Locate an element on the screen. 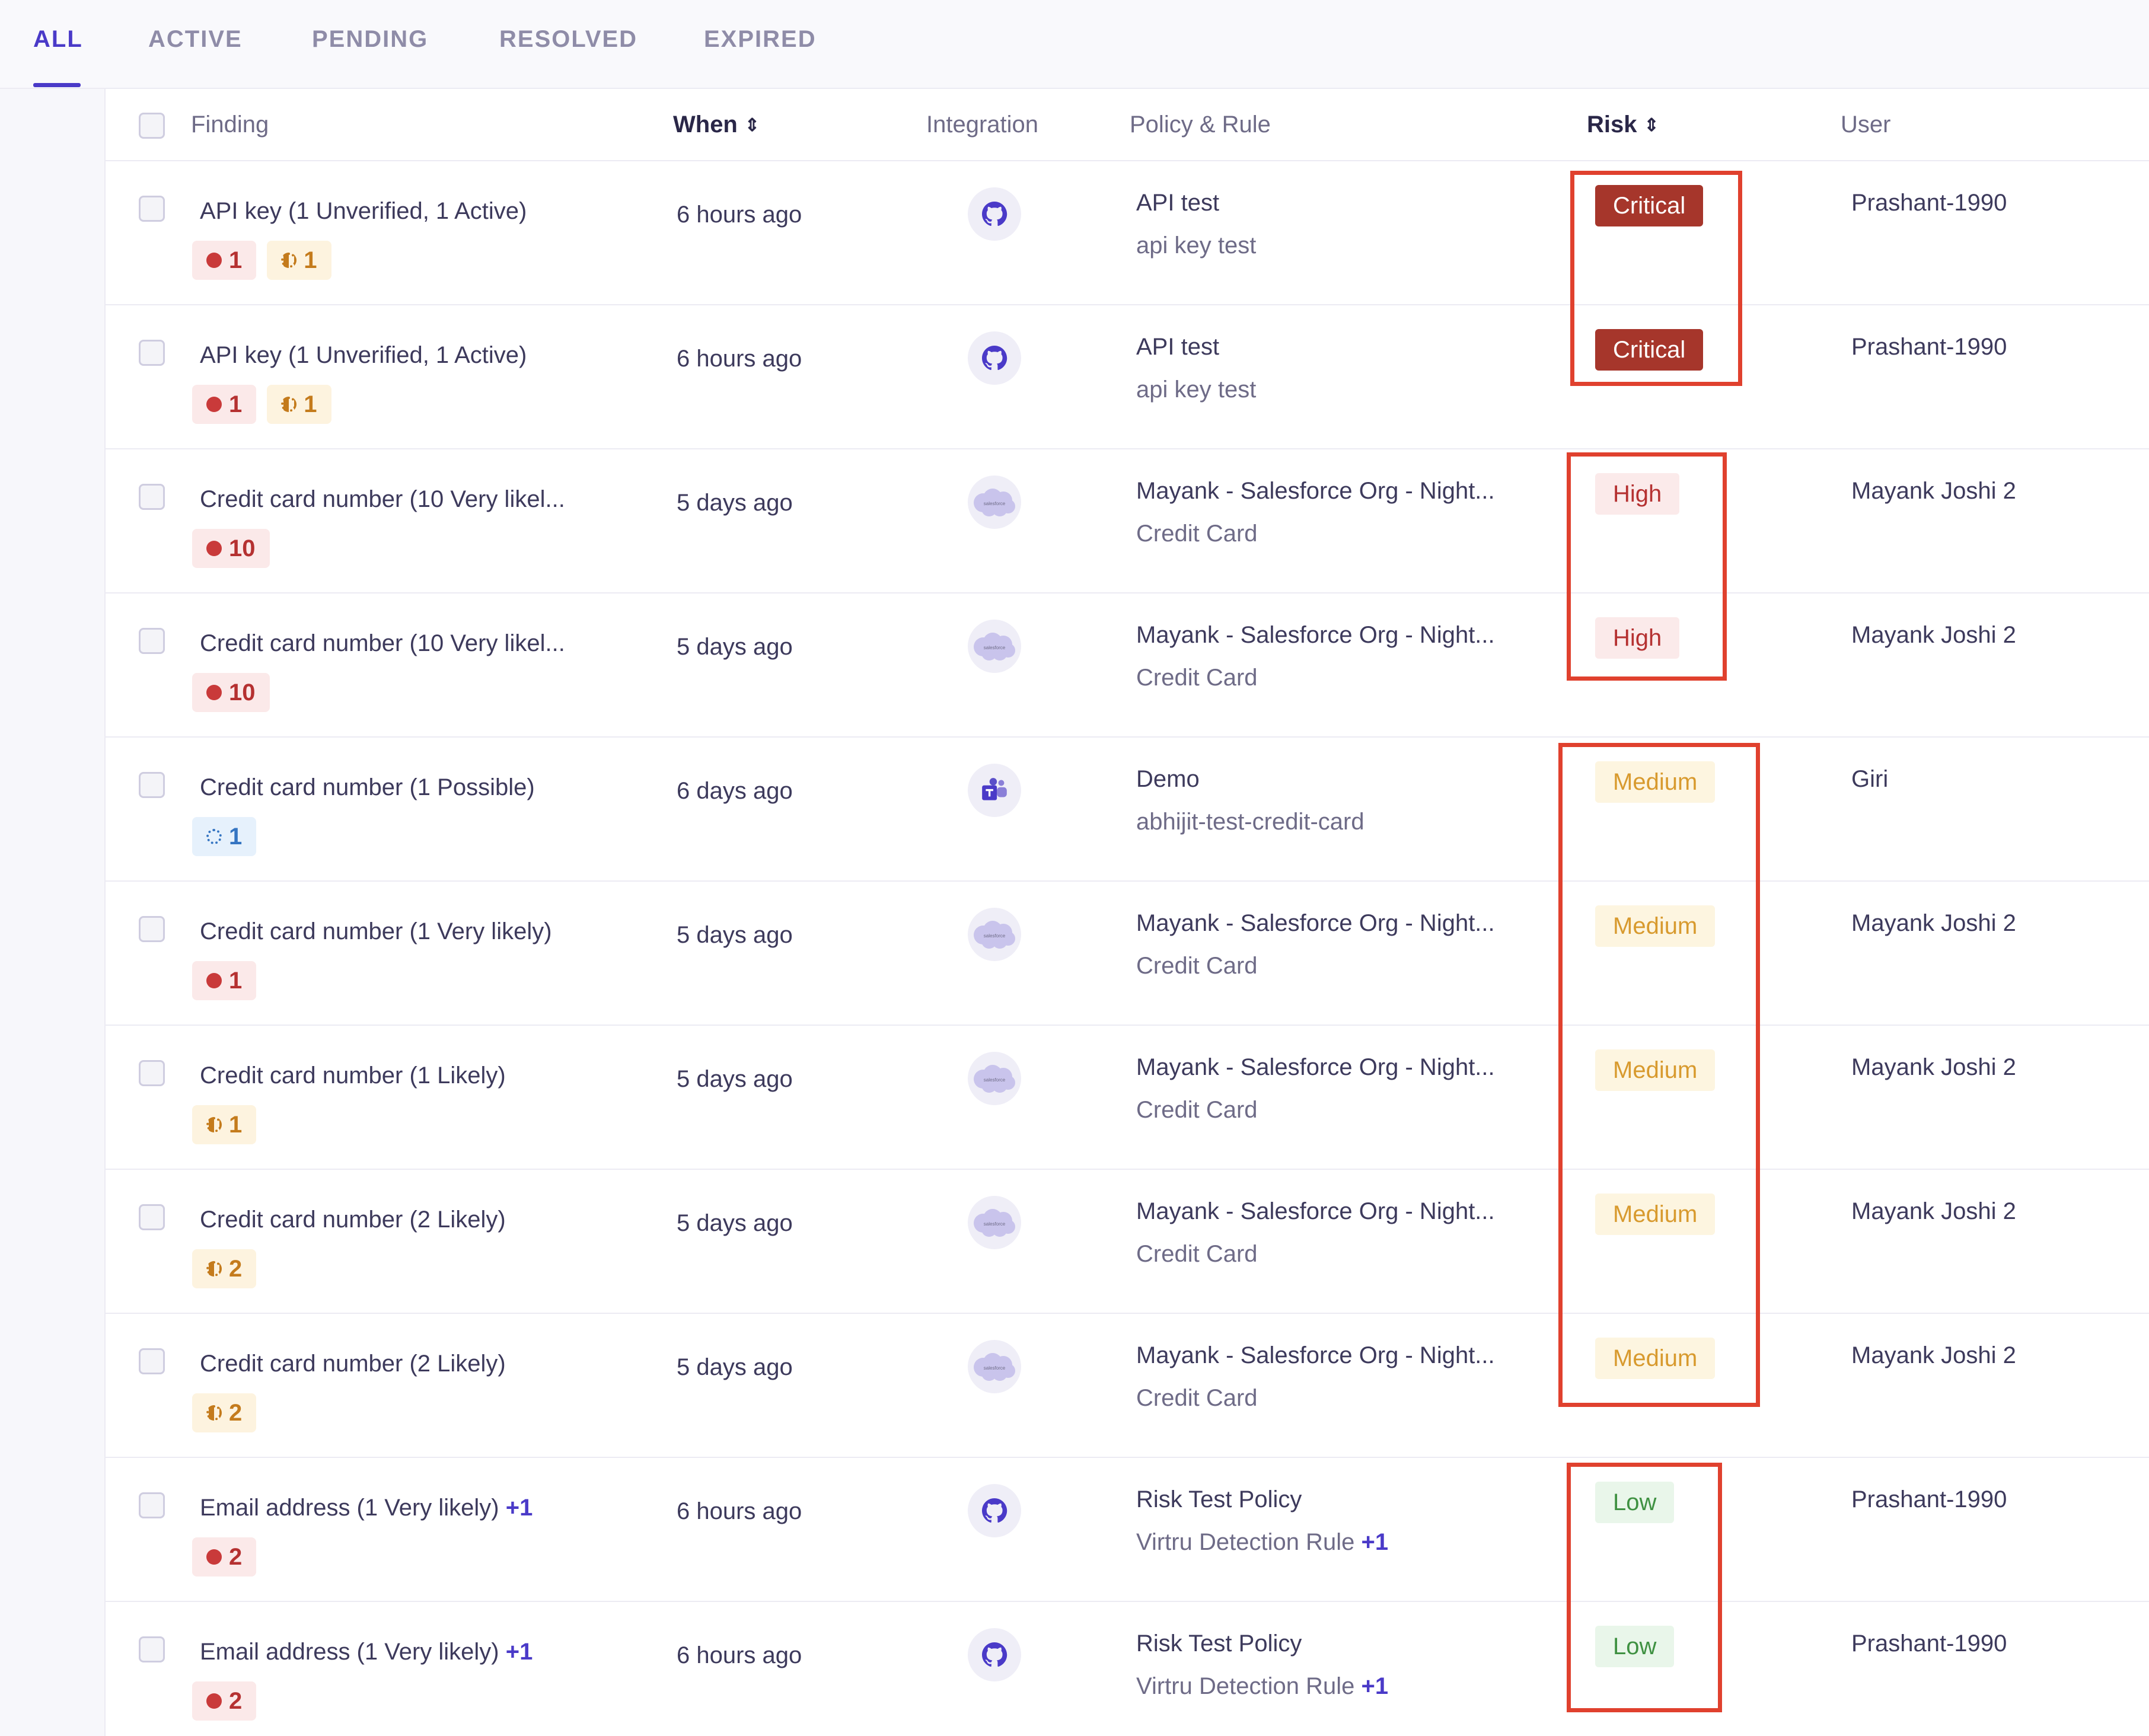 The image size is (2149, 1736). tab-pending: PENDING is located at coordinates (370, 39).